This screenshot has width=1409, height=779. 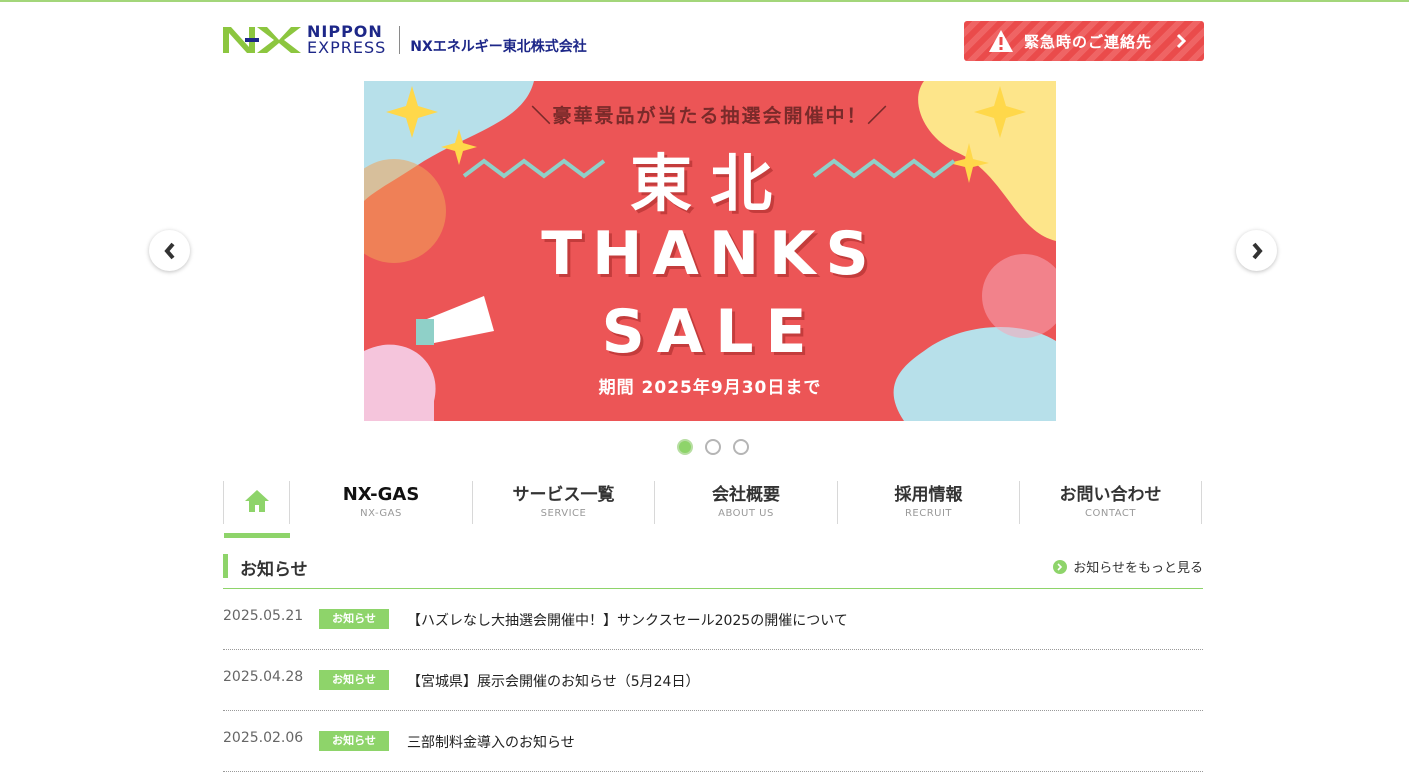 I want to click on home-icon, so click(x=256, y=501).